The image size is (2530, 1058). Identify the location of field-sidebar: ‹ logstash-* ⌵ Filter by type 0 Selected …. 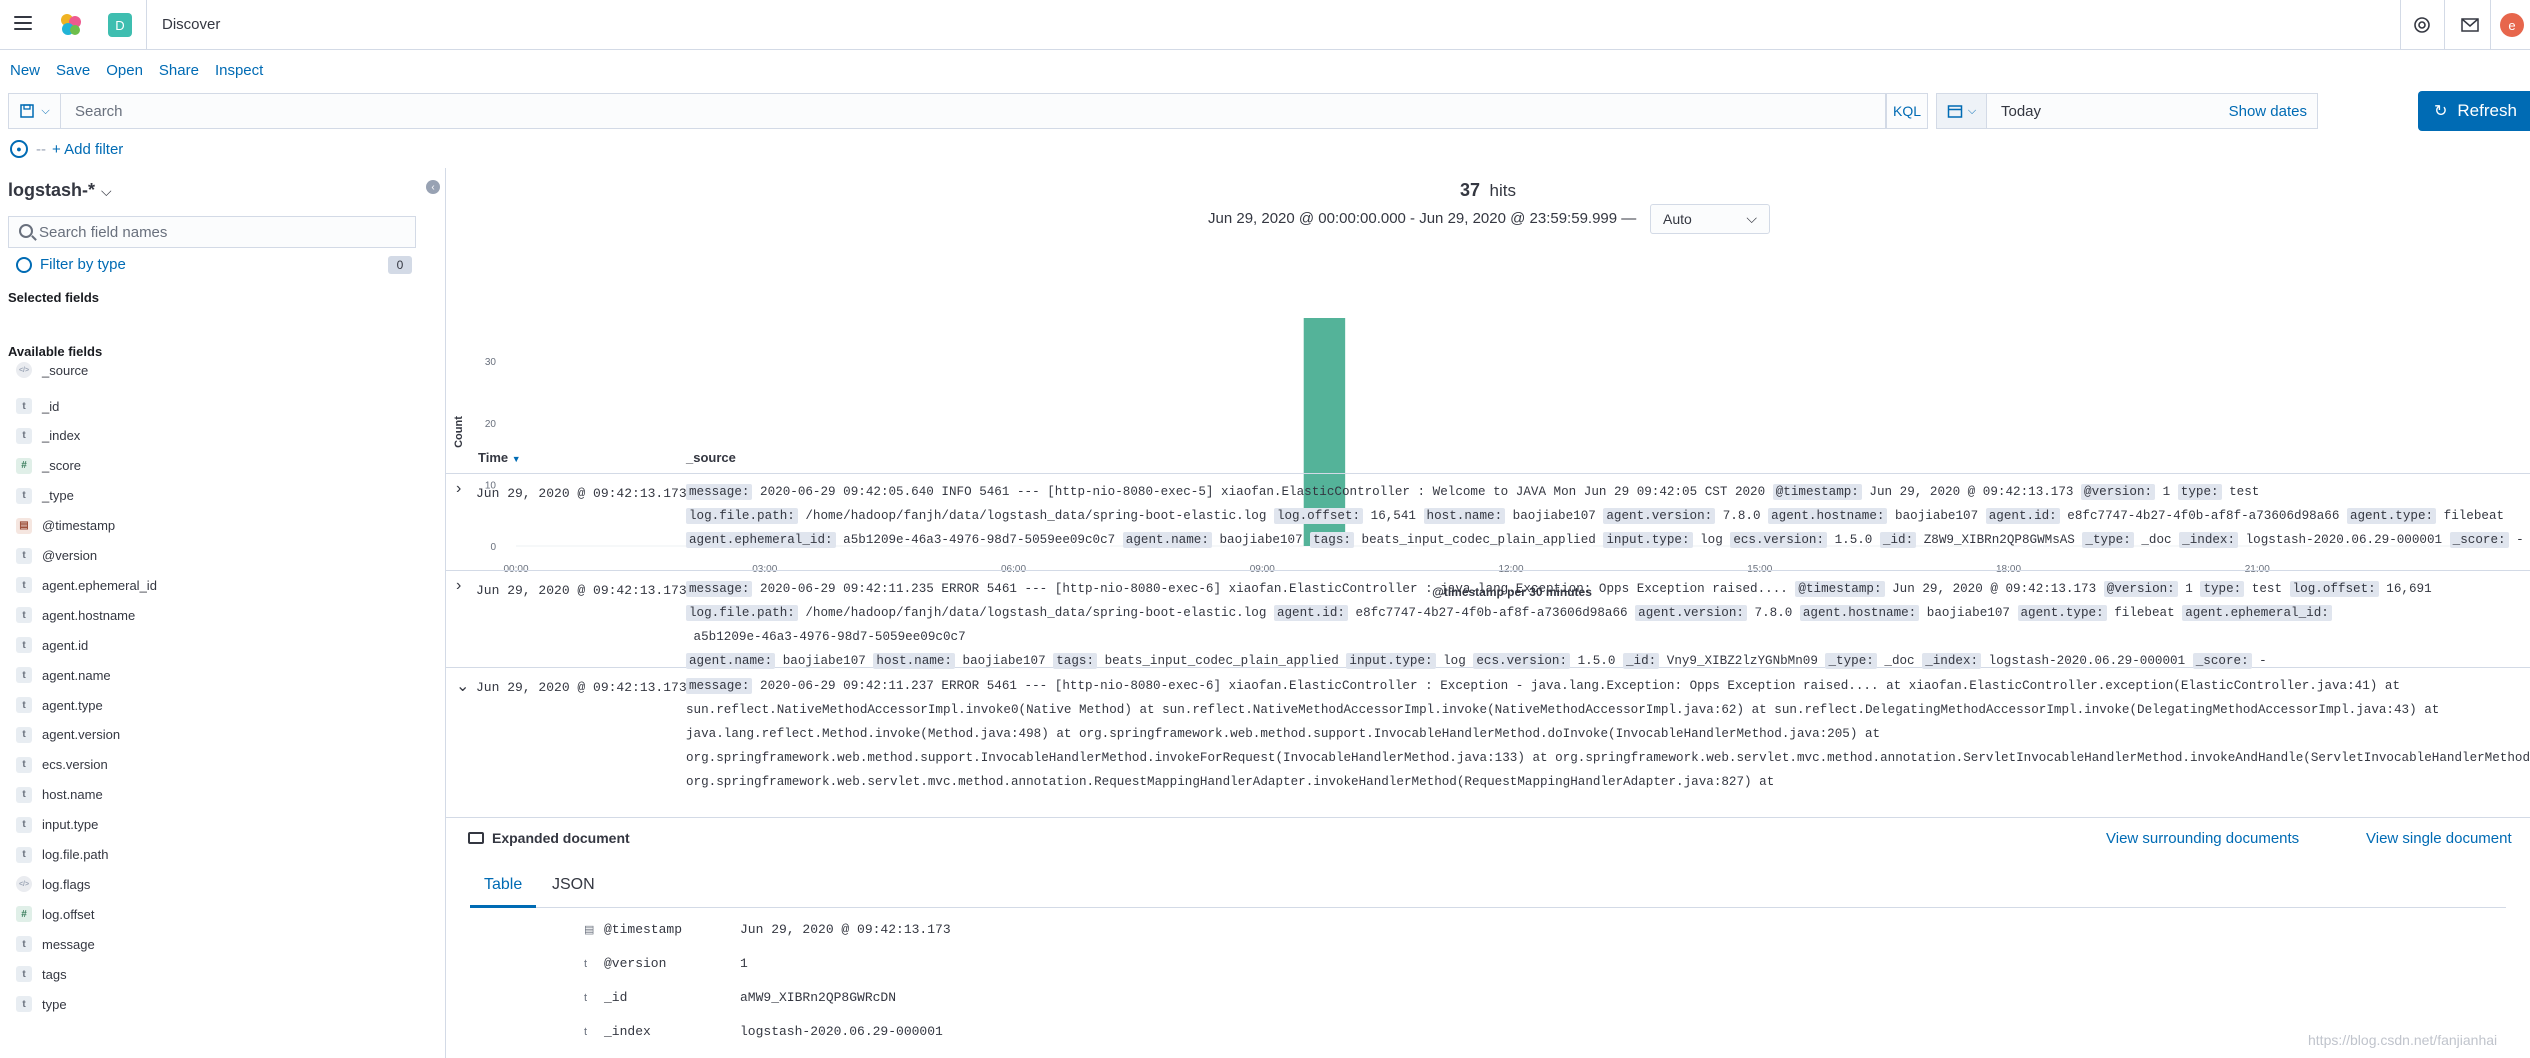
(223, 613).